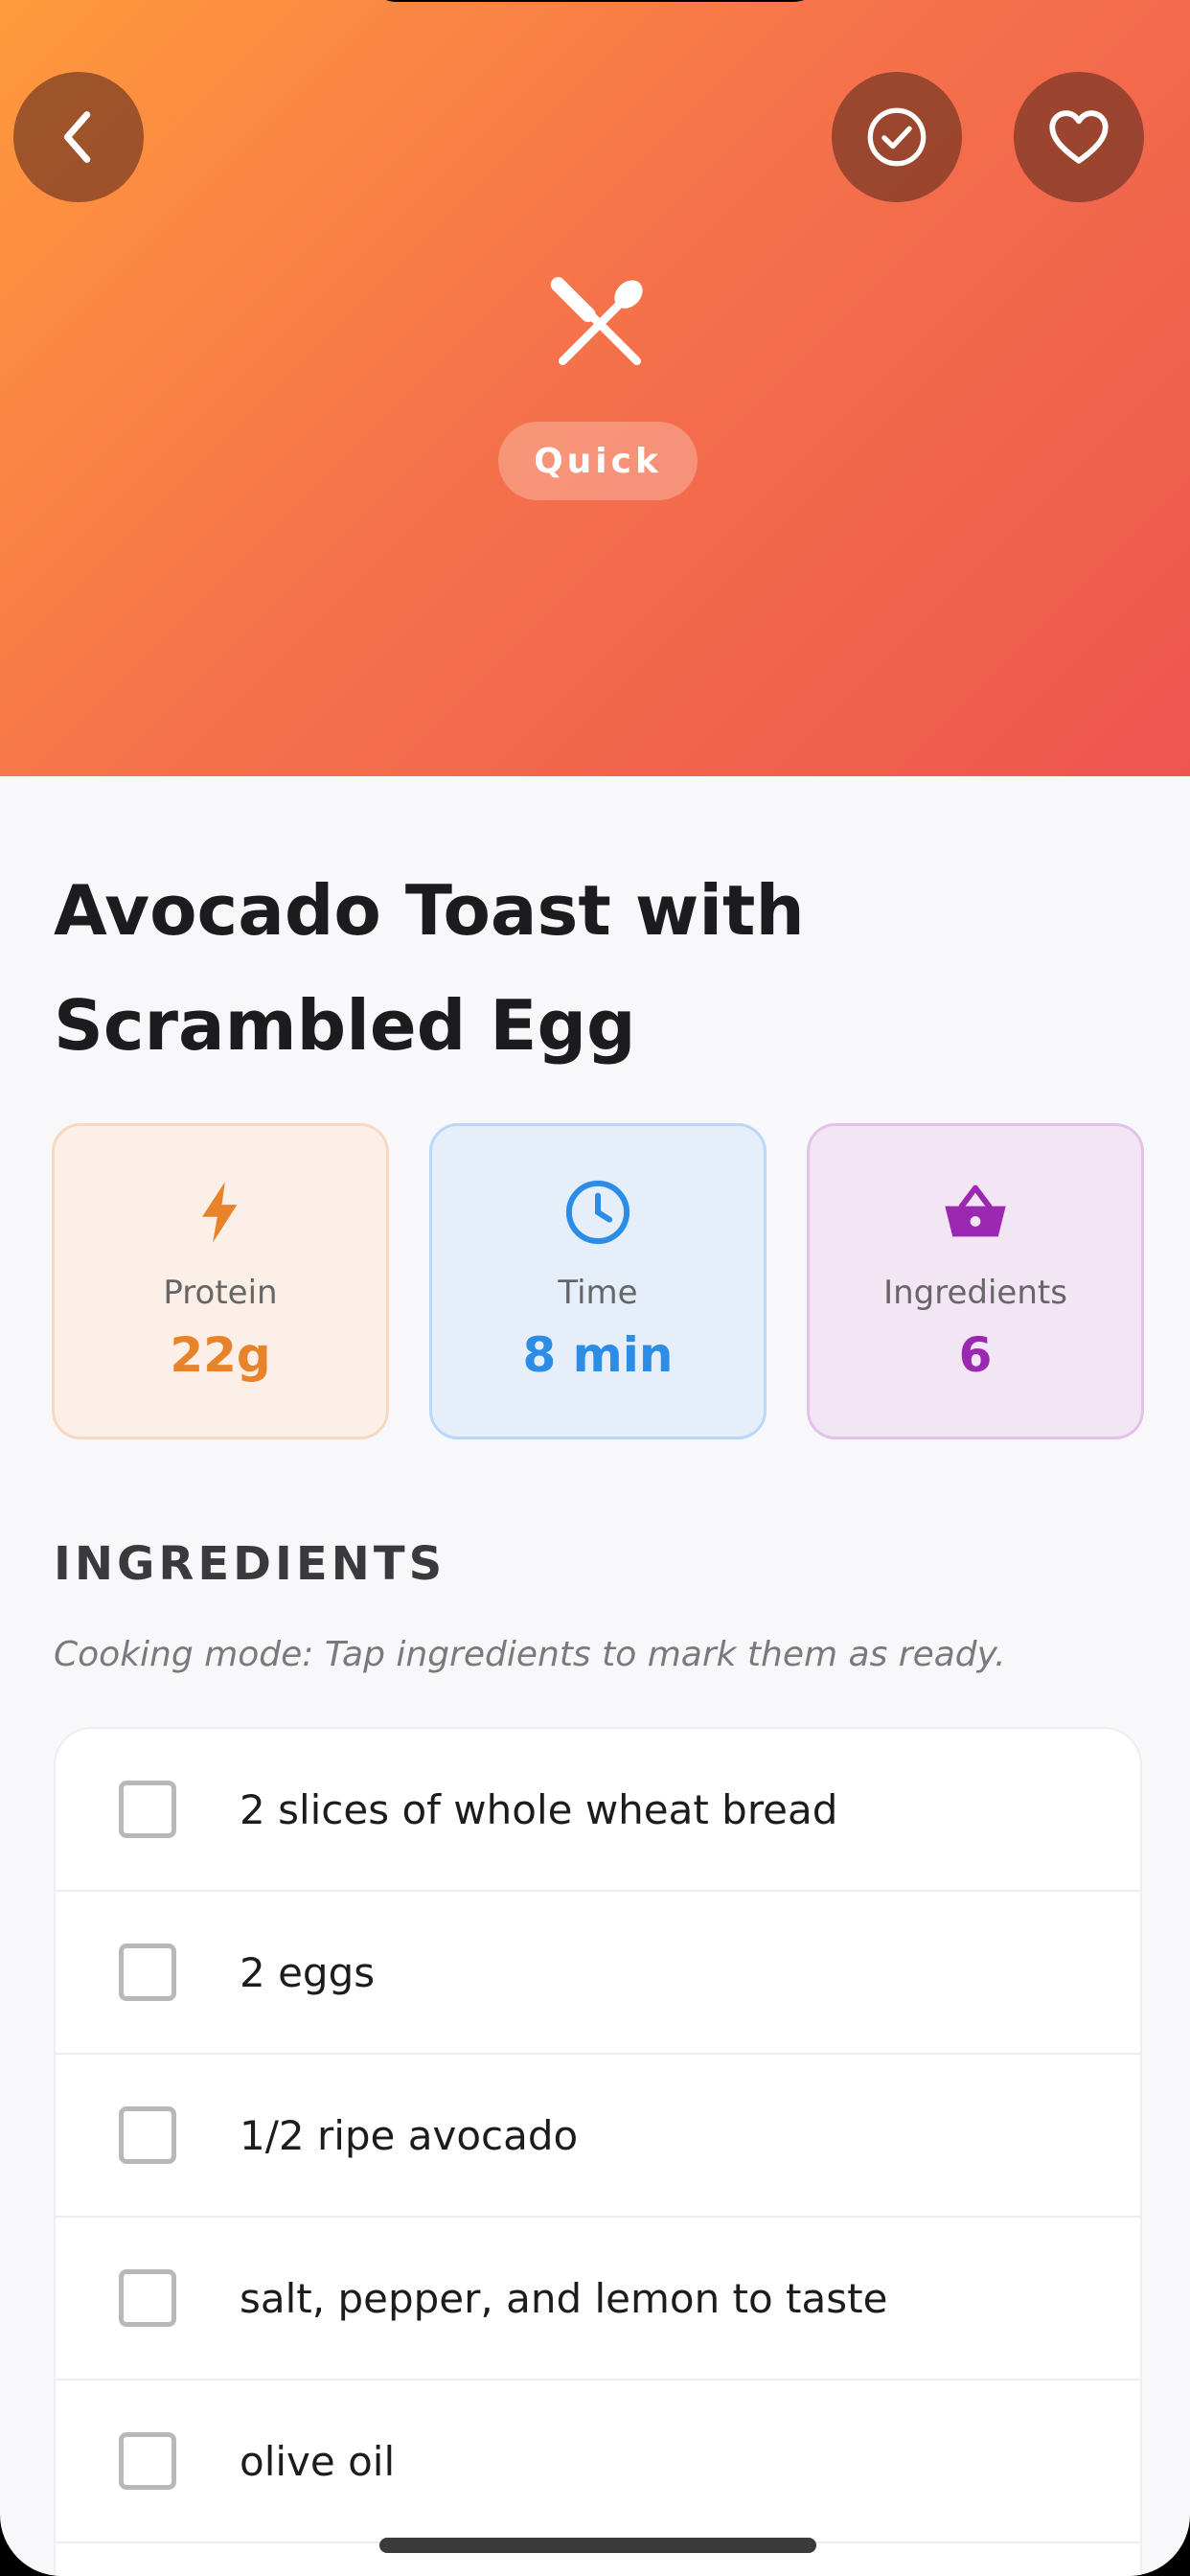 This screenshot has width=1190, height=2576. I want to click on check-circle-icon, so click(897, 137).